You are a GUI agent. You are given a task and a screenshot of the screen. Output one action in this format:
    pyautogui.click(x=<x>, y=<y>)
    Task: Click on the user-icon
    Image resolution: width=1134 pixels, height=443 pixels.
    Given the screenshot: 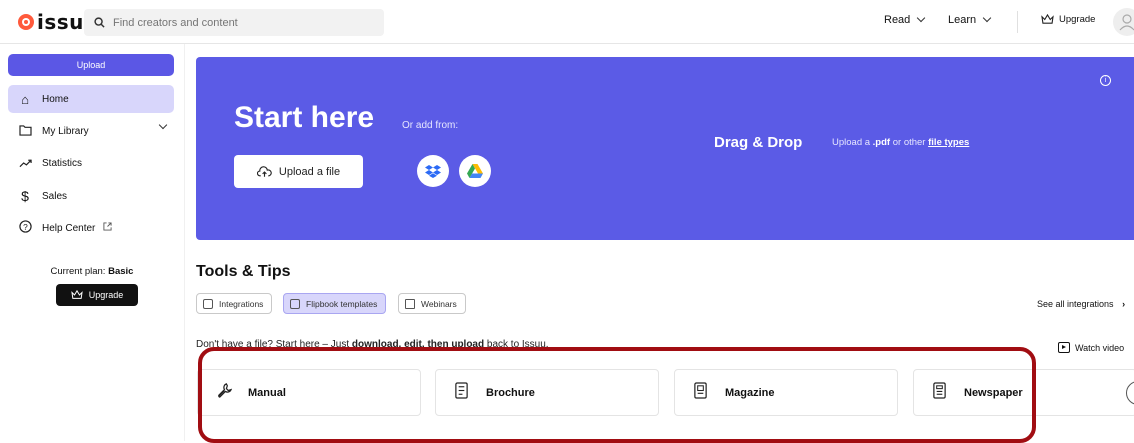 What is the action you would take?
    pyautogui.click(x=1126, y=22)
    